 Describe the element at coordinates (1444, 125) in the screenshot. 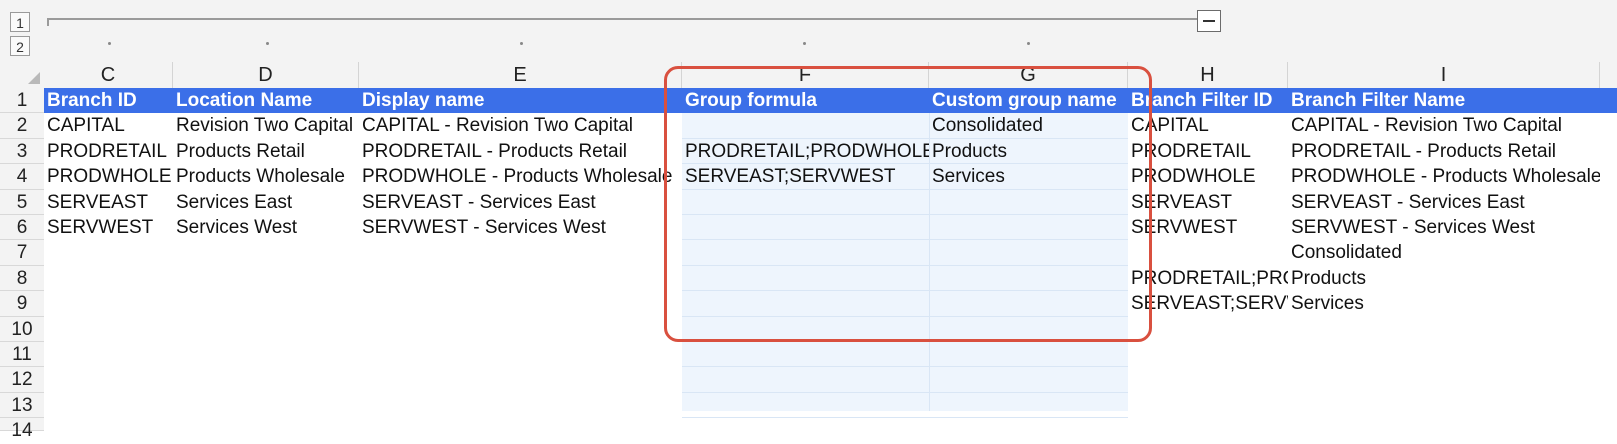

I see `cell-i2: CAPITAL - Revision Two Capital` at that location.